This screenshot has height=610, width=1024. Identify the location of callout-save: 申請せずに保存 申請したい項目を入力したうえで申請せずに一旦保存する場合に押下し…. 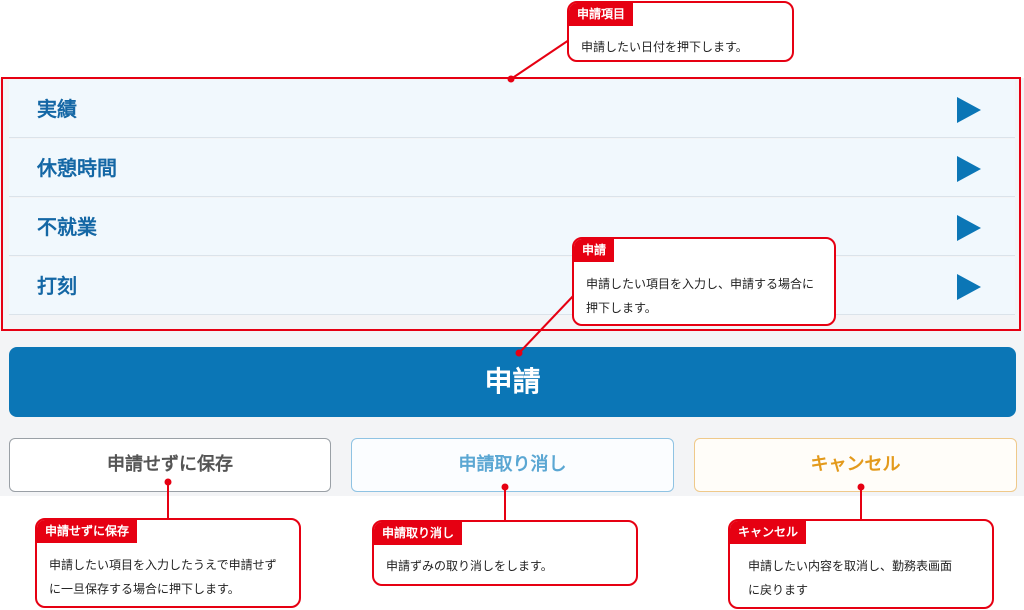
(168, 563).